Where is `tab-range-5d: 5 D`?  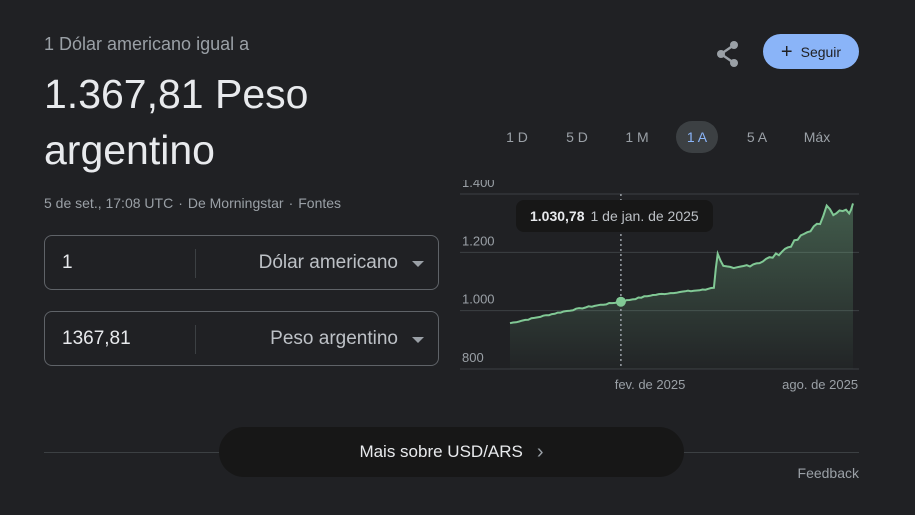 tab-range-5d: 5 D is located at coordinates (577, 137).